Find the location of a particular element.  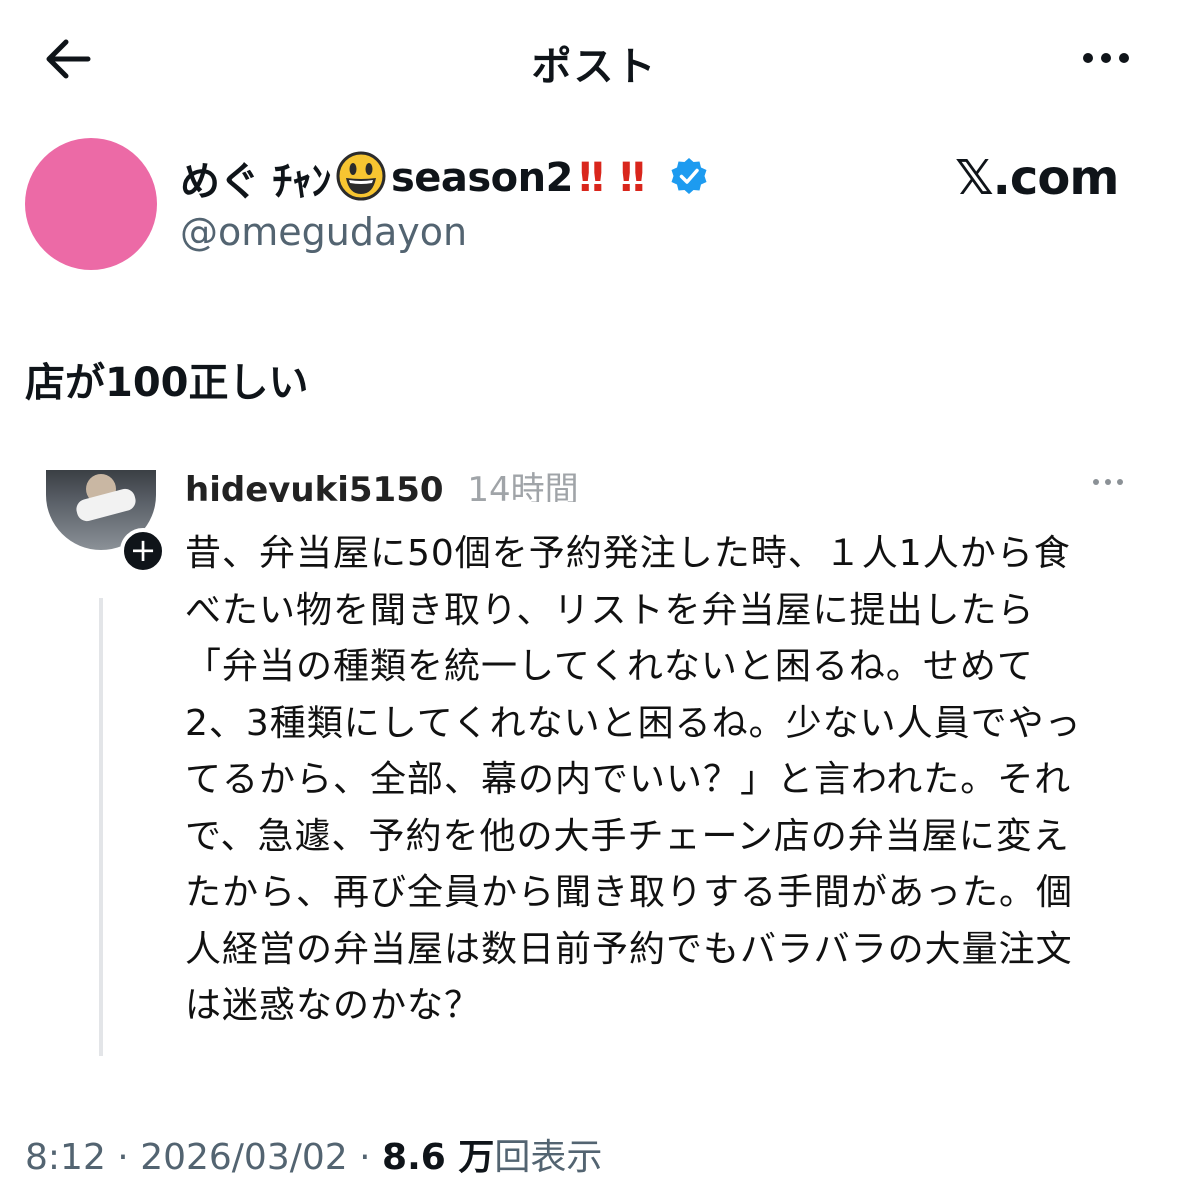

top-navigation-bar: ポスト is located at coordinates (594, 58).